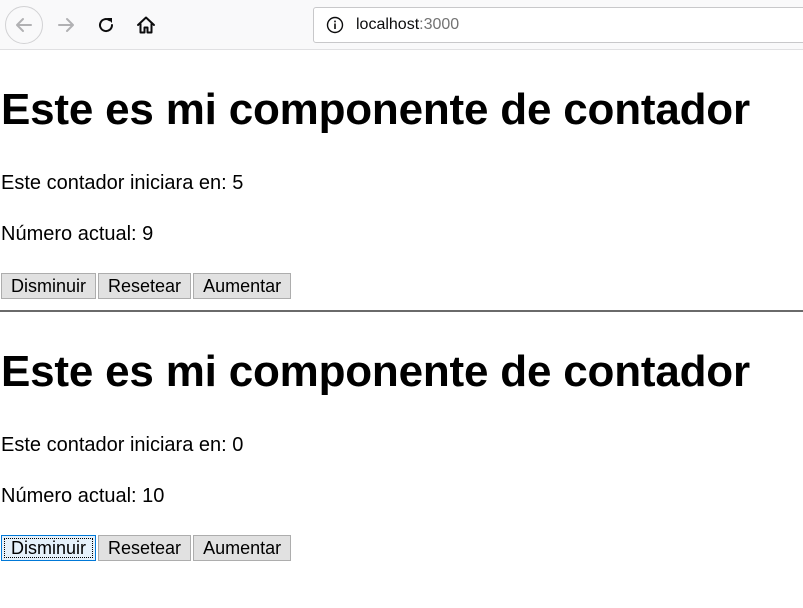  Describe the element at coordinates (401, 311) in the screenshot. I see `divider` at that location.